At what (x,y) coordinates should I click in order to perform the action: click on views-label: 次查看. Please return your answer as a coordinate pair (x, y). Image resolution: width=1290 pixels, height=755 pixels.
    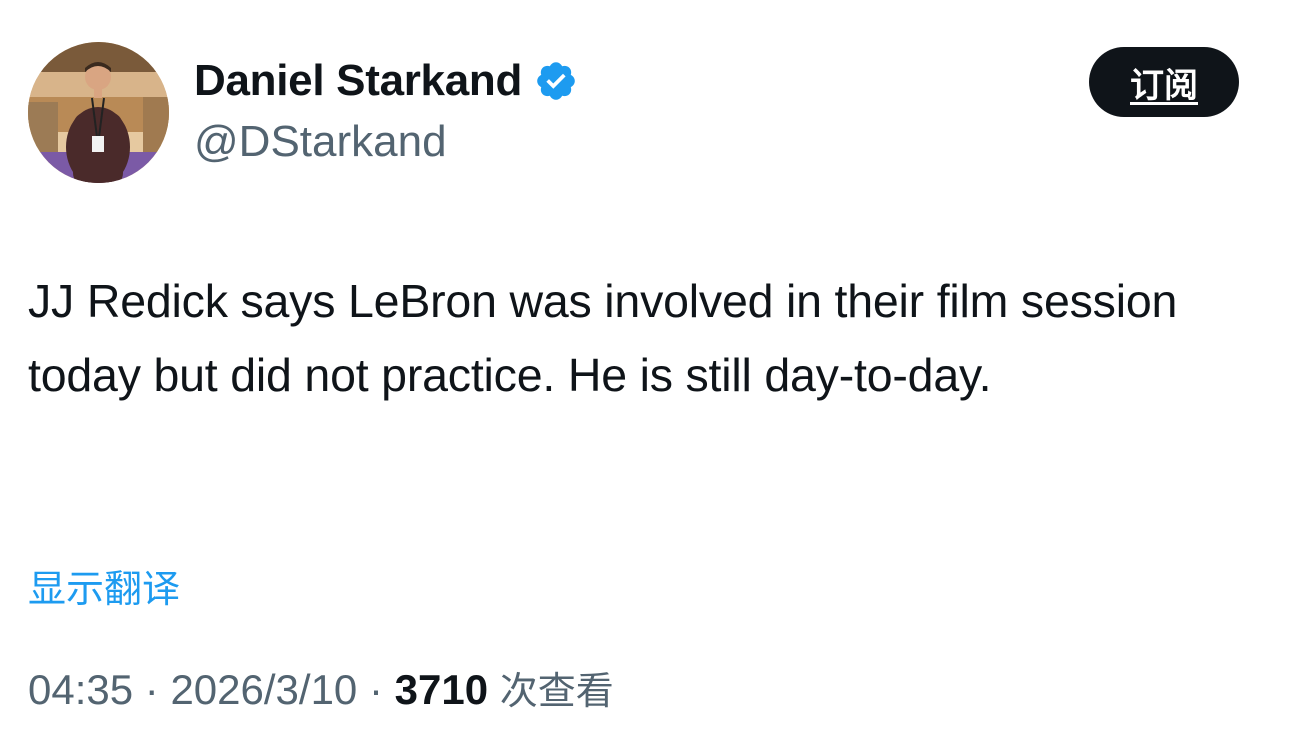
    Looking at the image, I should click on (556, 691).